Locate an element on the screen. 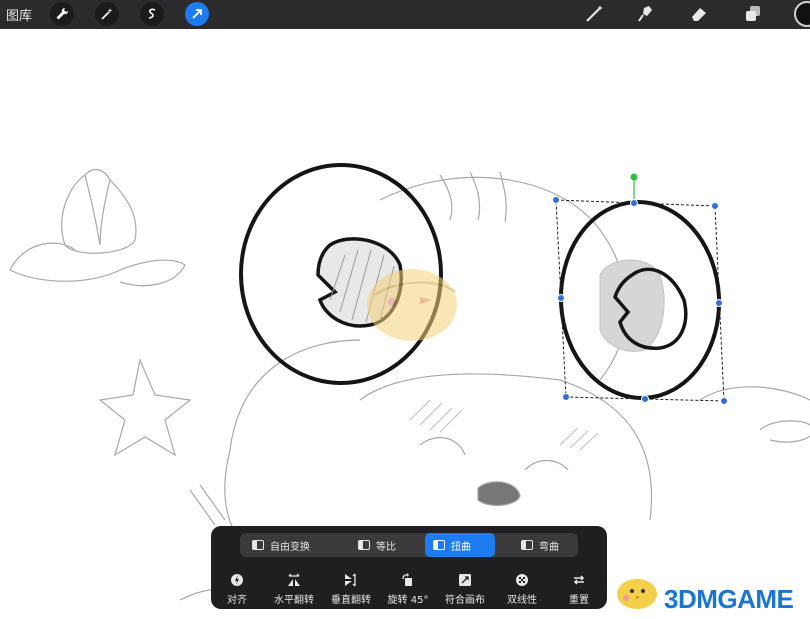 The height and width of the screenshot is (619, 810). flip-vertical-button: 垂直翻转 is located at coordinates (351, 589).